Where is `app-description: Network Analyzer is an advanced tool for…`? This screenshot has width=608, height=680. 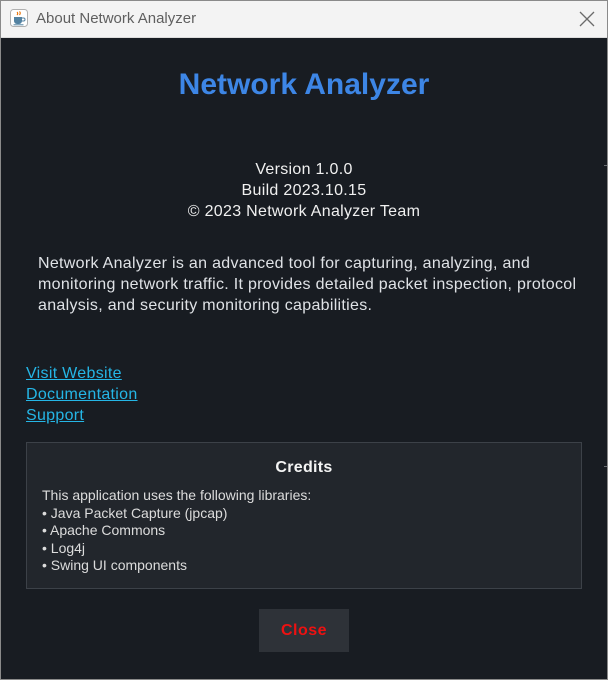
app-description: Network Analyzer is an advanced tool for… is located at coordinates (307, 284).